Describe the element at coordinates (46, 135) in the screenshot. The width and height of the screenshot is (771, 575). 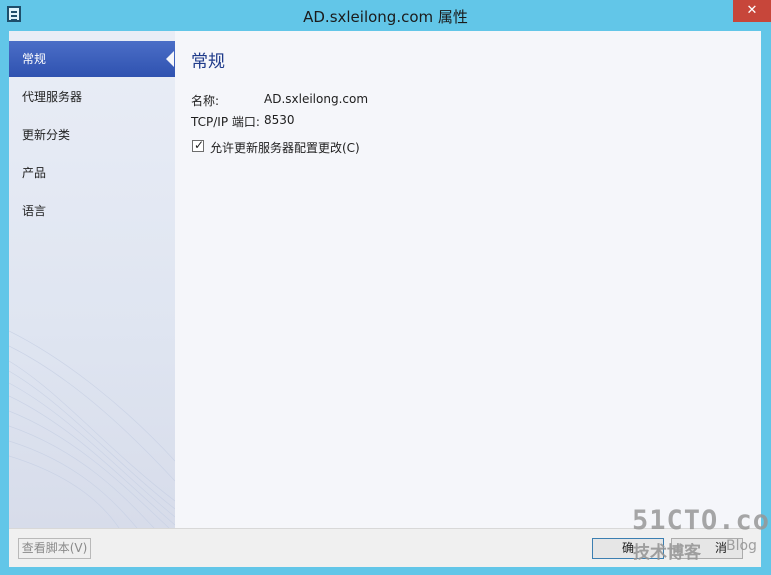
I see `sidebar-item-label: 更新分类` at that location.